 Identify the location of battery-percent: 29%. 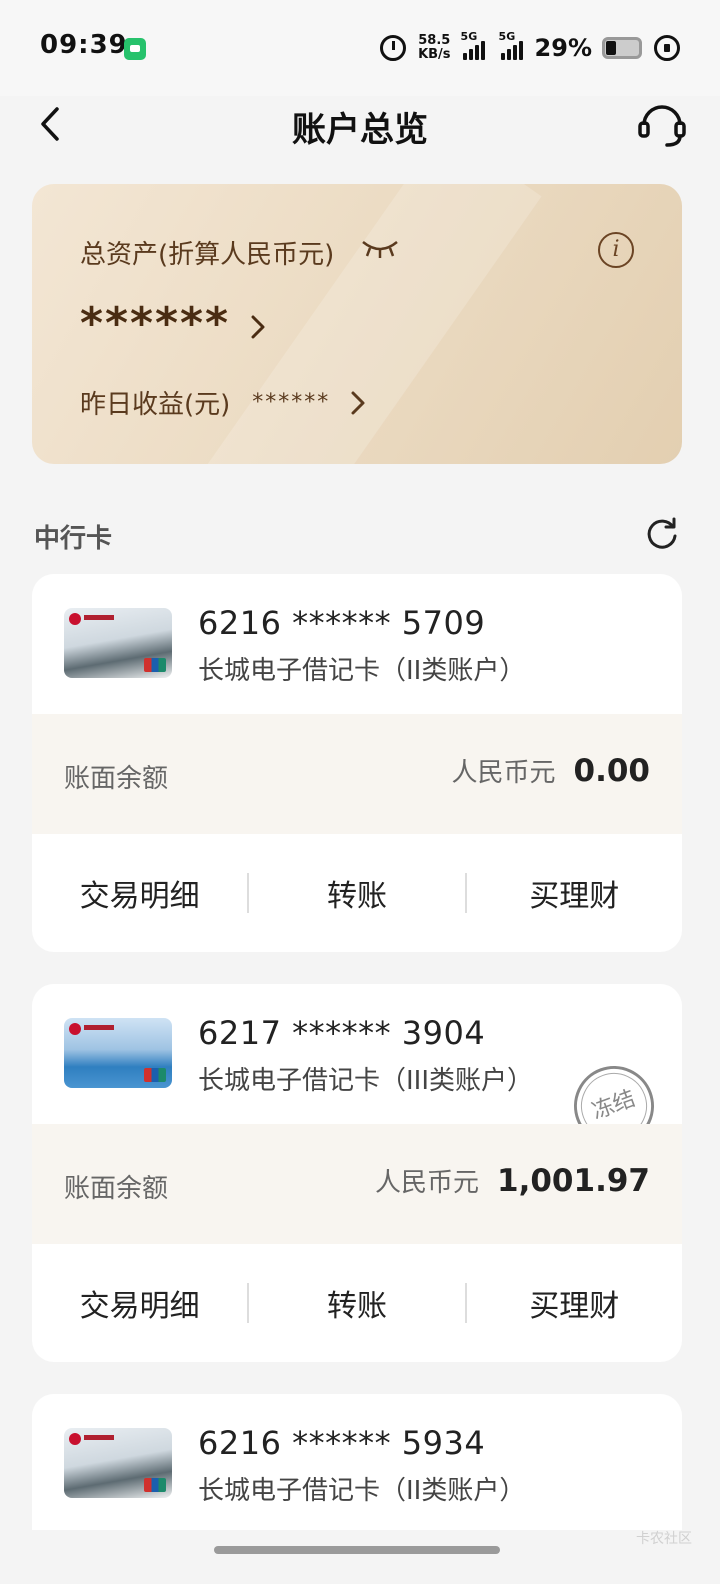
(563, 48).